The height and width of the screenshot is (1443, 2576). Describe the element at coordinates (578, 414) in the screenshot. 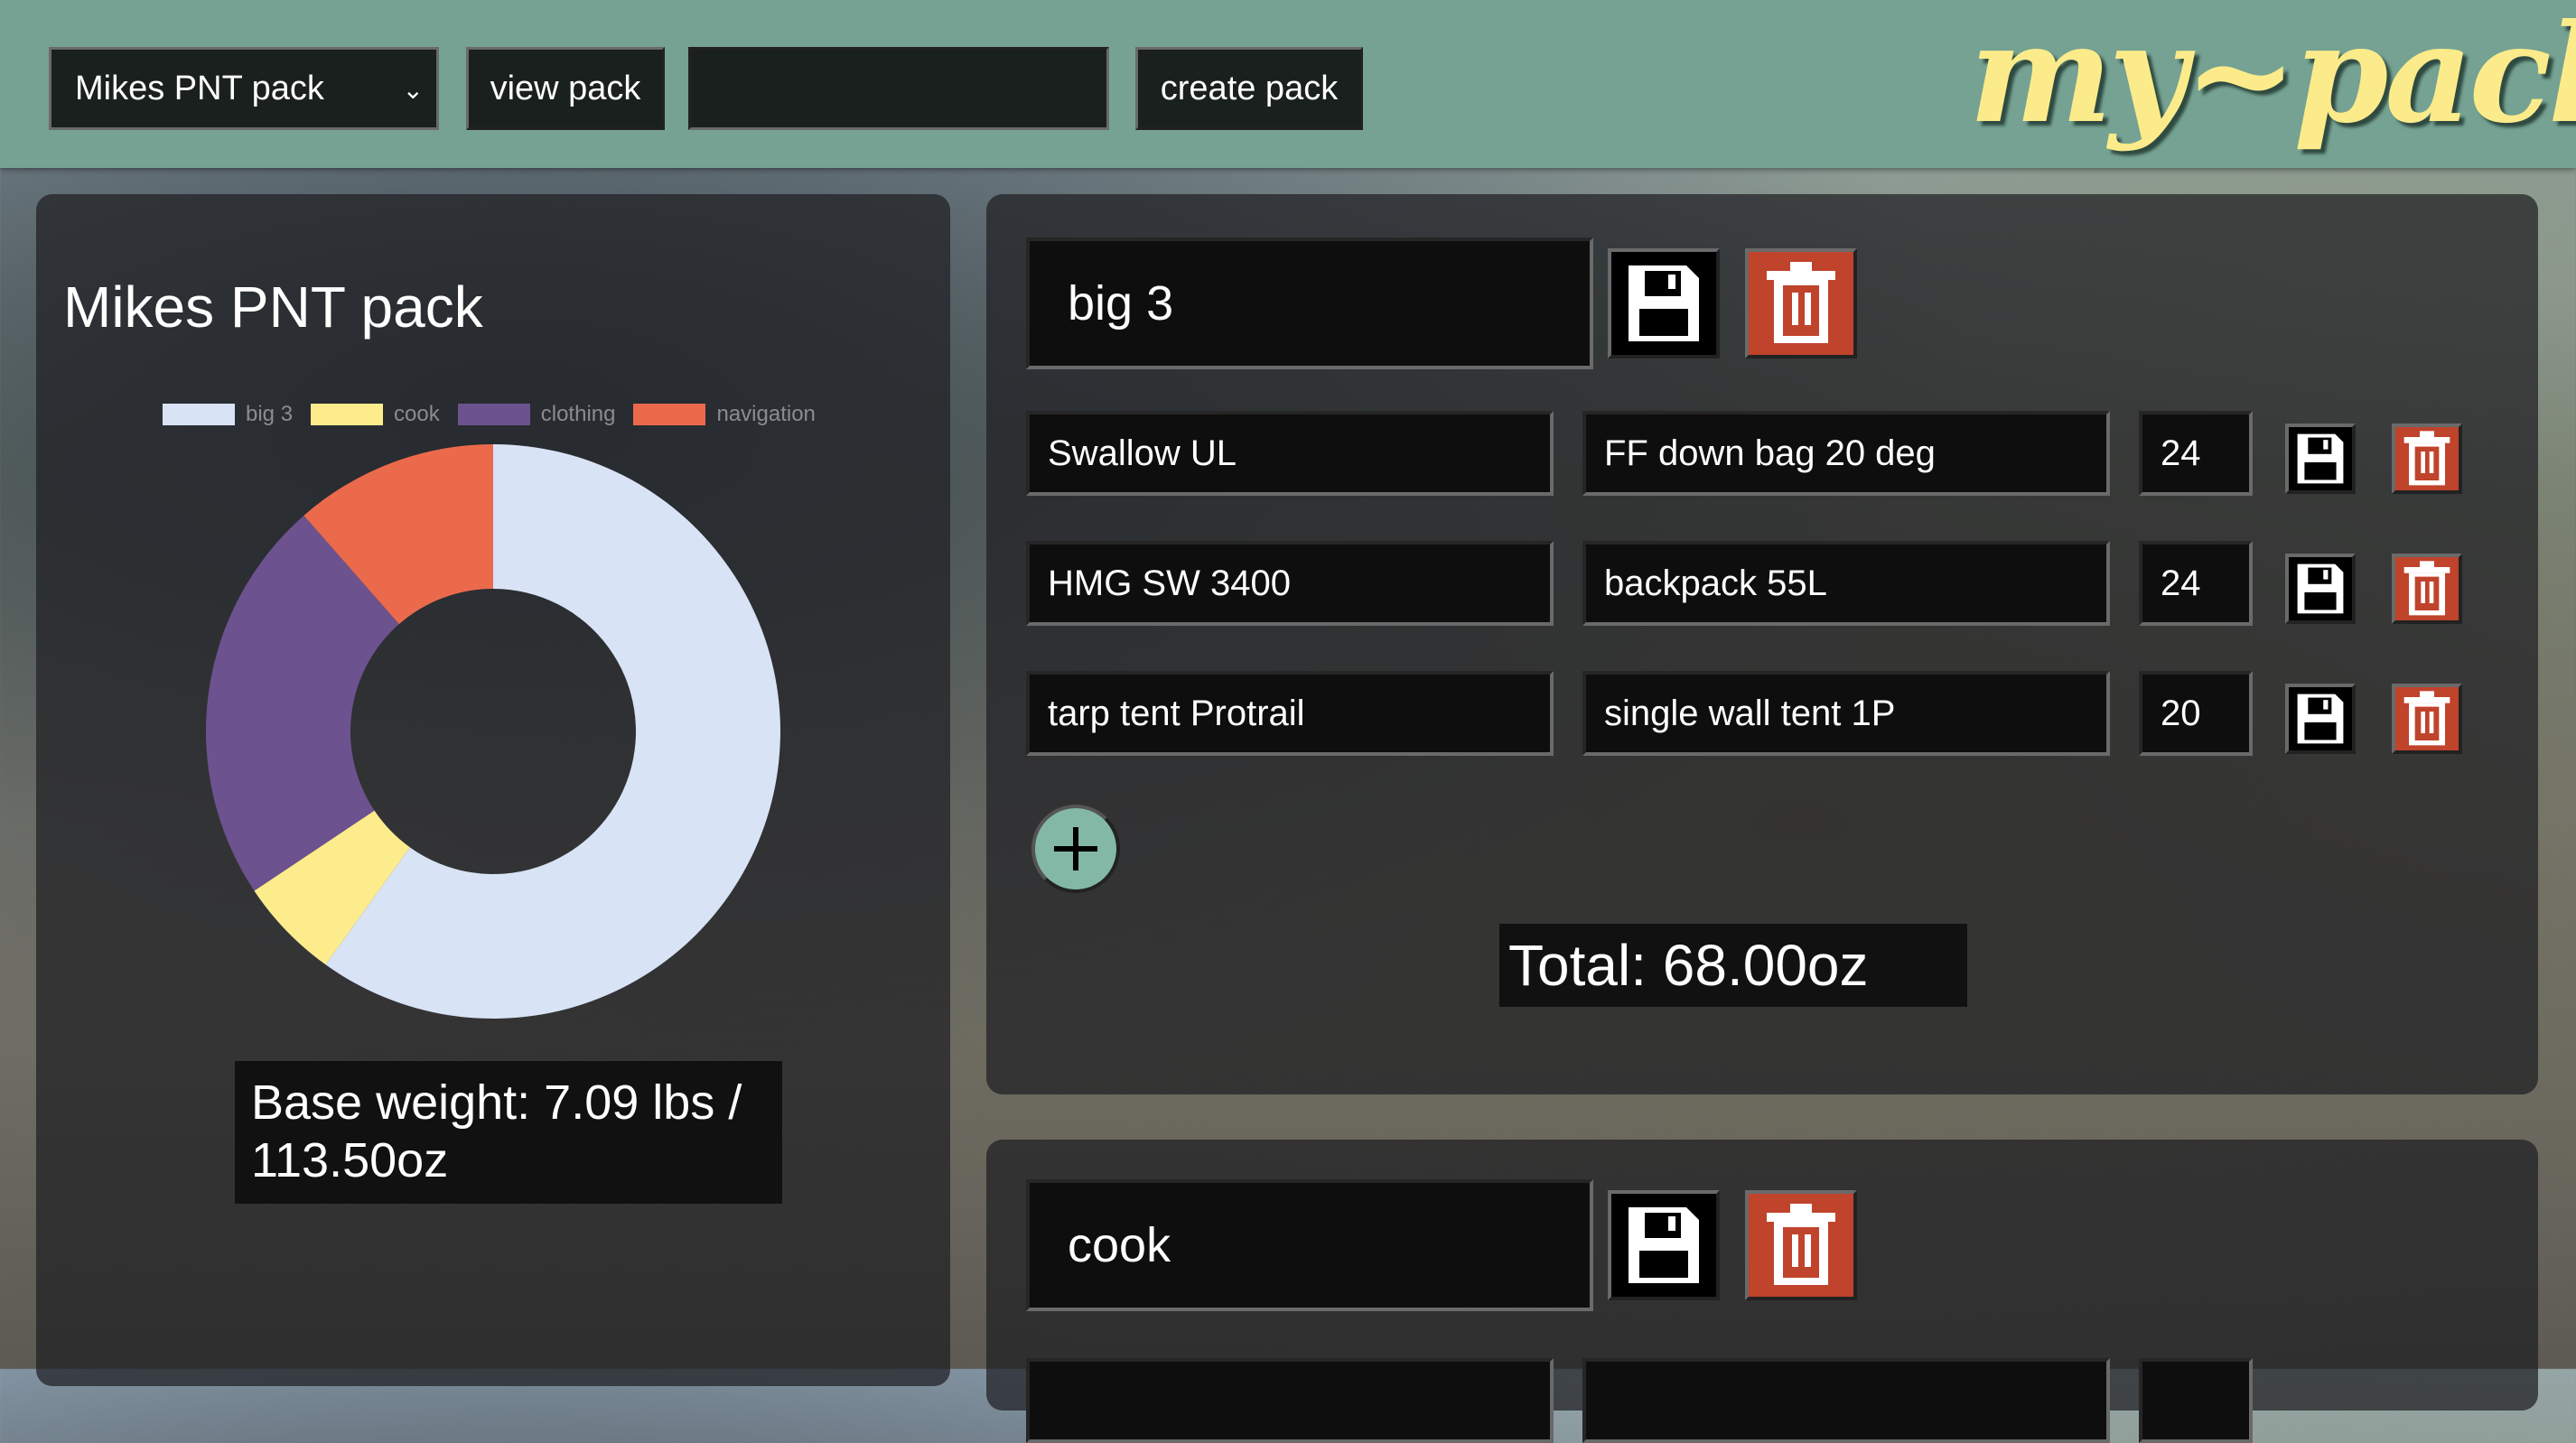

I see `legend-label: clothing` at that location.